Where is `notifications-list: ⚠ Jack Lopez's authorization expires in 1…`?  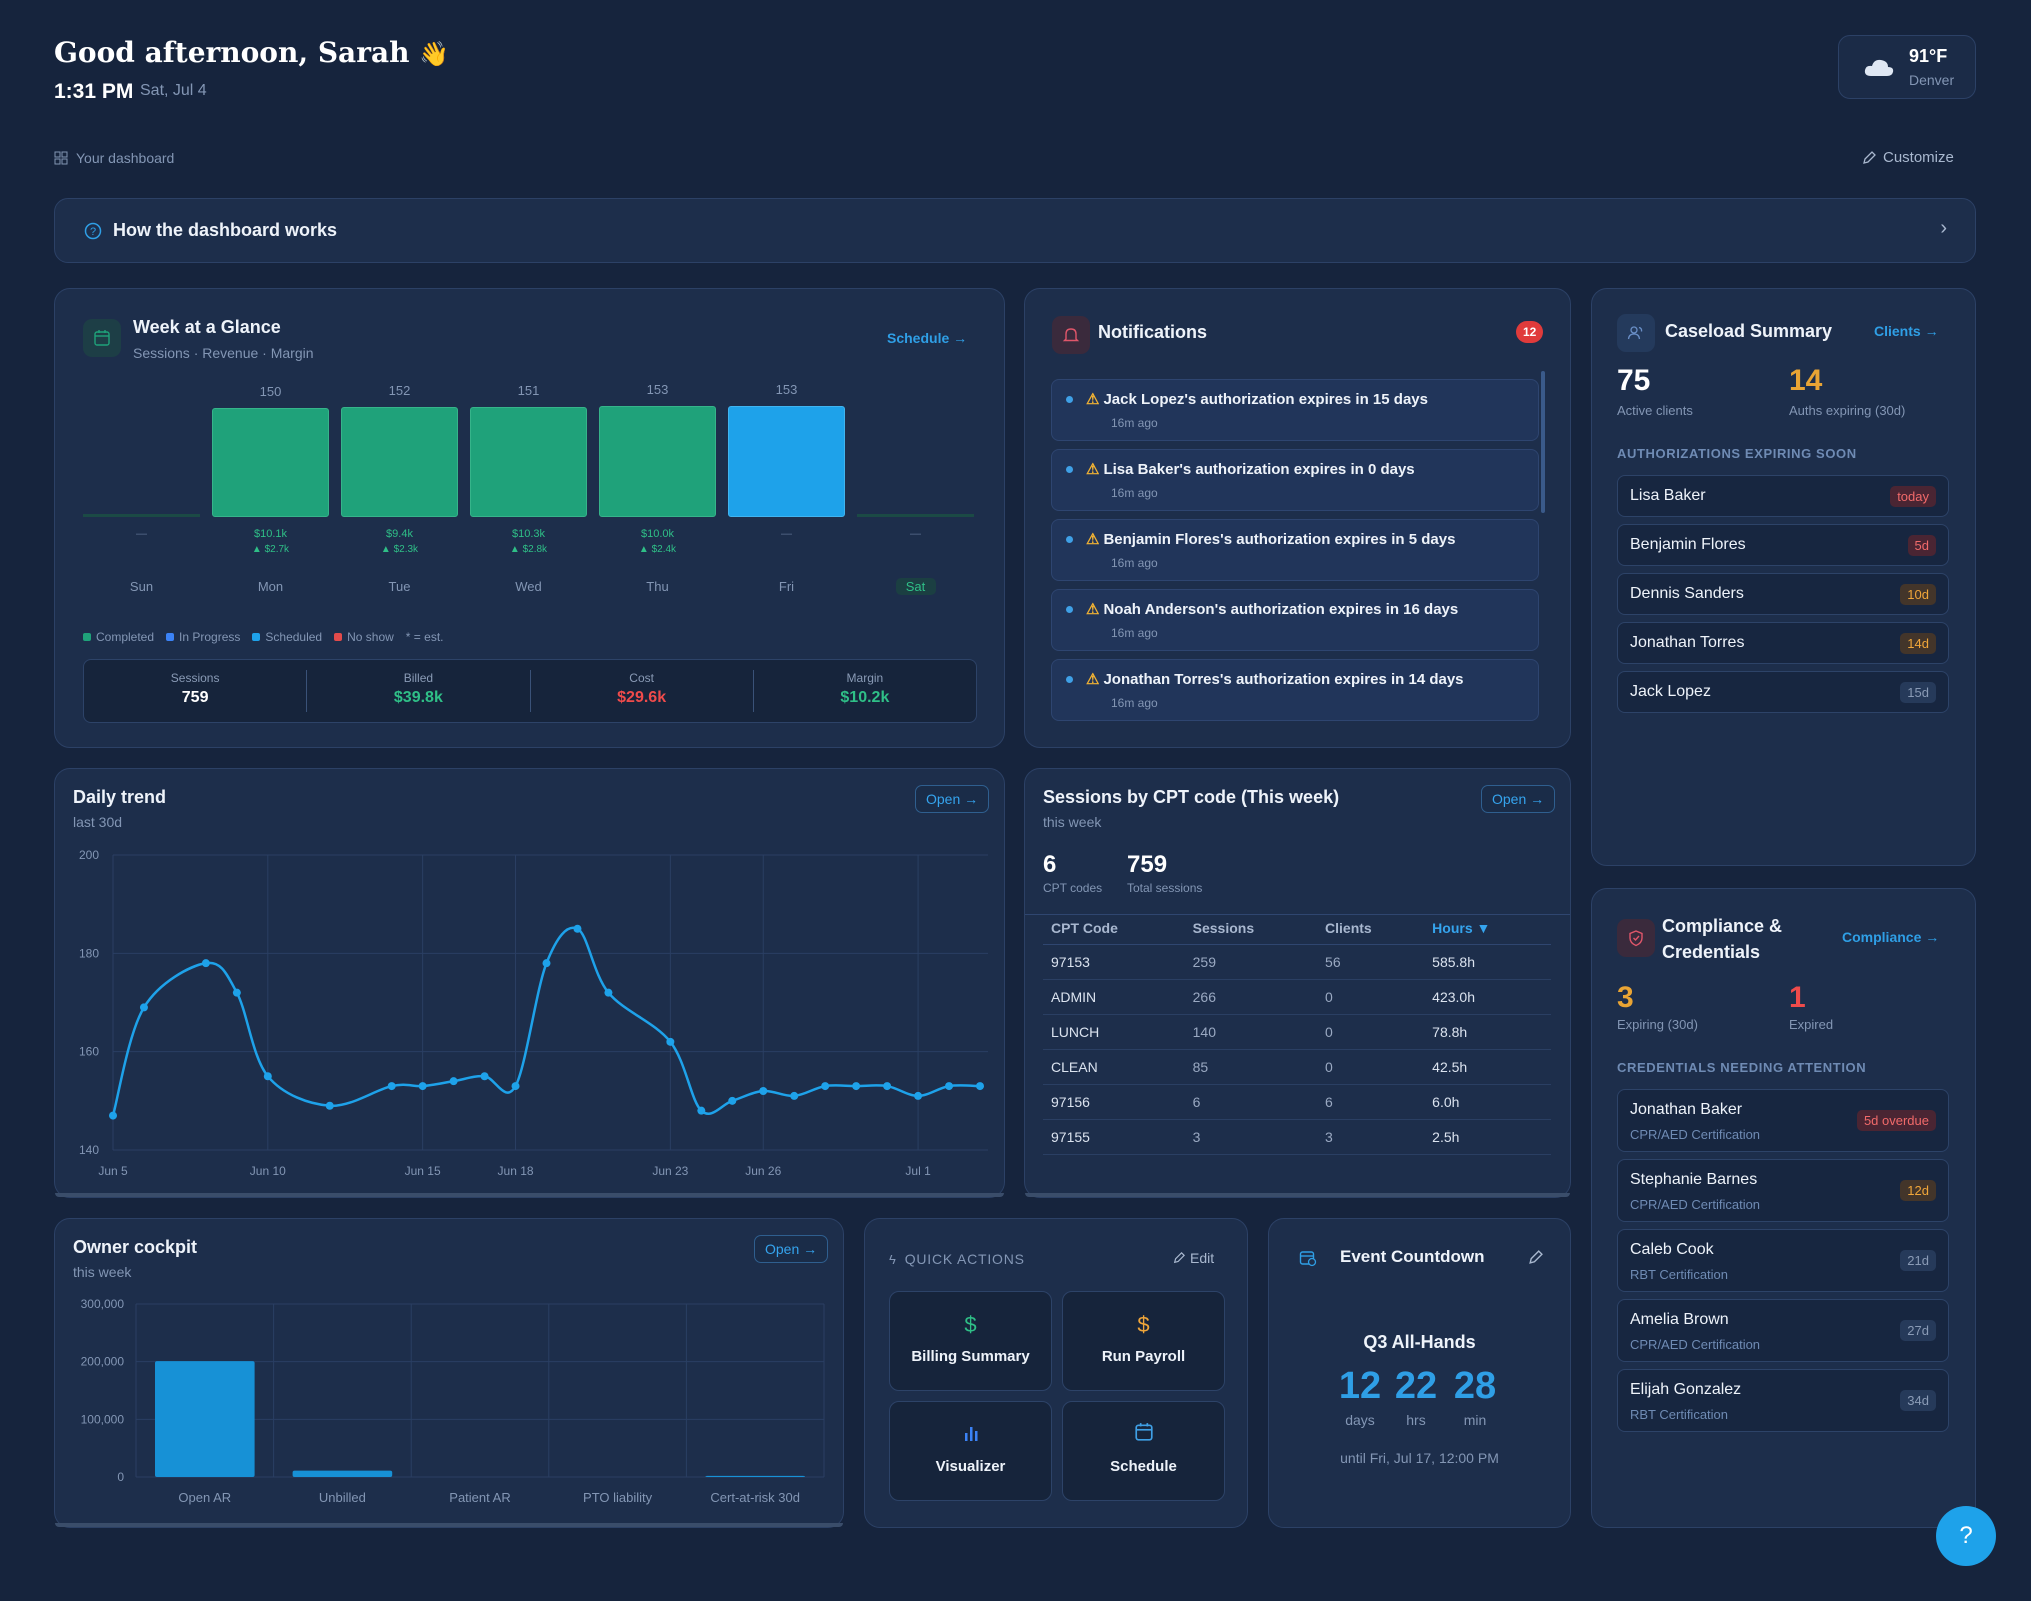 notifications-list: ⚠ Jack Lopez's authorization expires in 1… is located at coordinates (1298, 552).